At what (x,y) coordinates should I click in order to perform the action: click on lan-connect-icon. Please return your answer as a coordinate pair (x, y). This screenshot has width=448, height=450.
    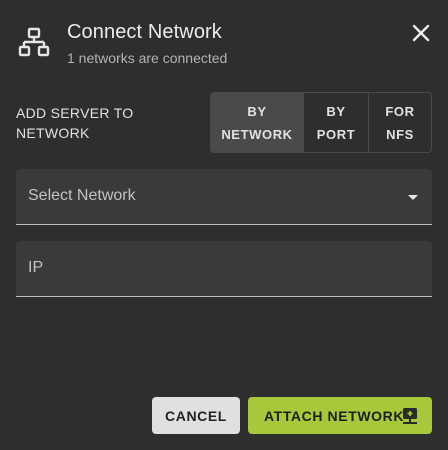
    Looking at the image, I should click on (410, 416).